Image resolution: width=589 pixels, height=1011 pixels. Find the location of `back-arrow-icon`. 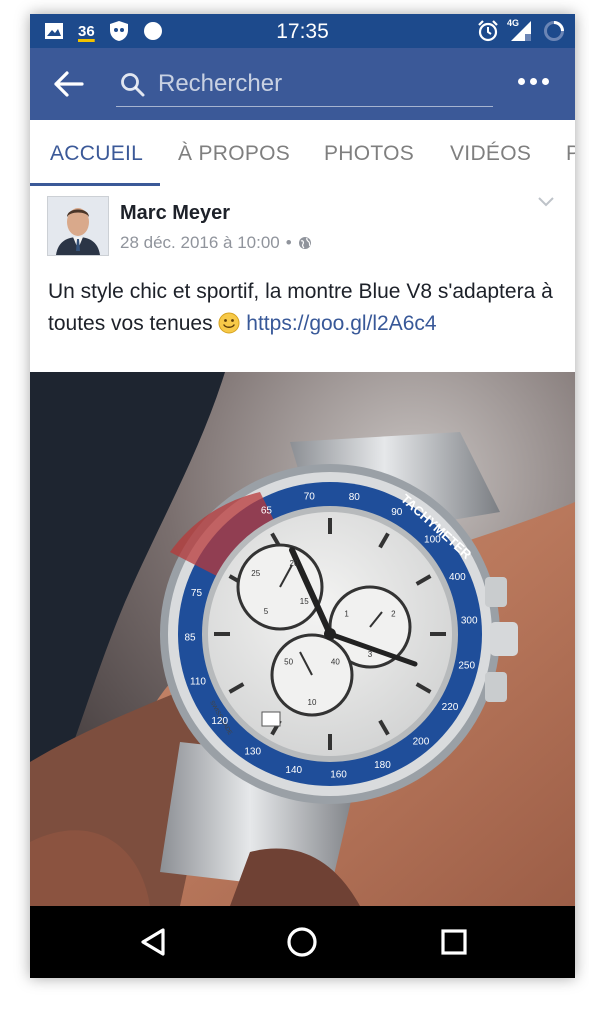

back-arrow-icon is located at coordinates (69, 84).